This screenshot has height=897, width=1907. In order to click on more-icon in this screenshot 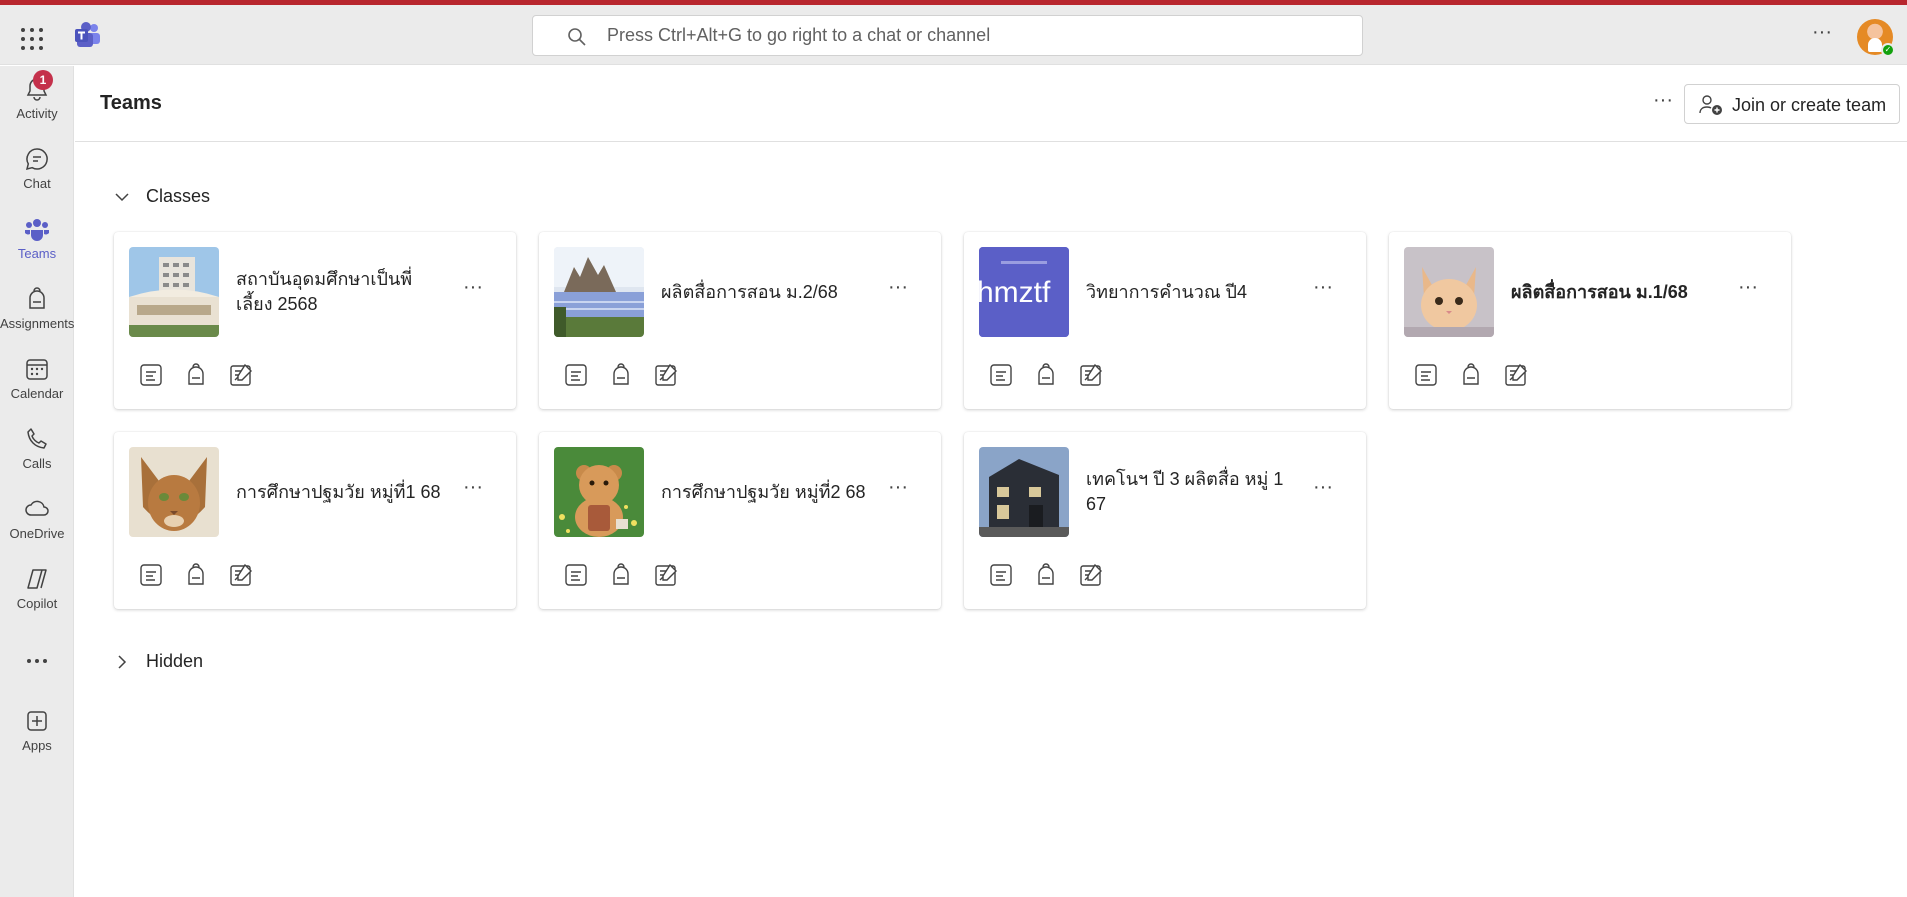, I will do `click(37, 661)`.